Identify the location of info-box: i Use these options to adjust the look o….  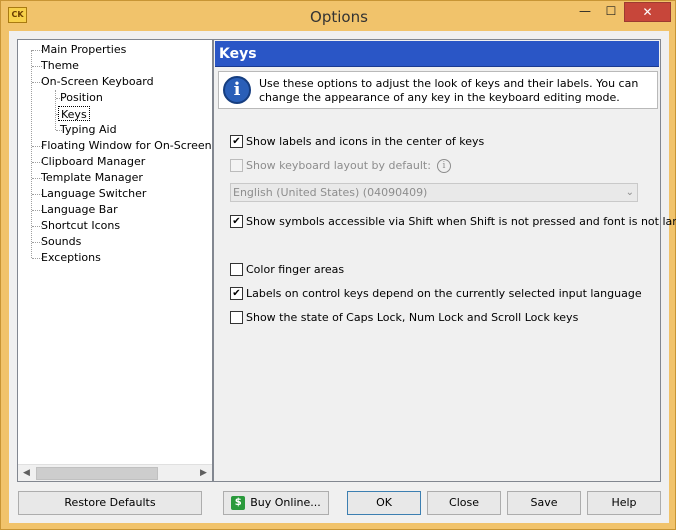
(438, 90).